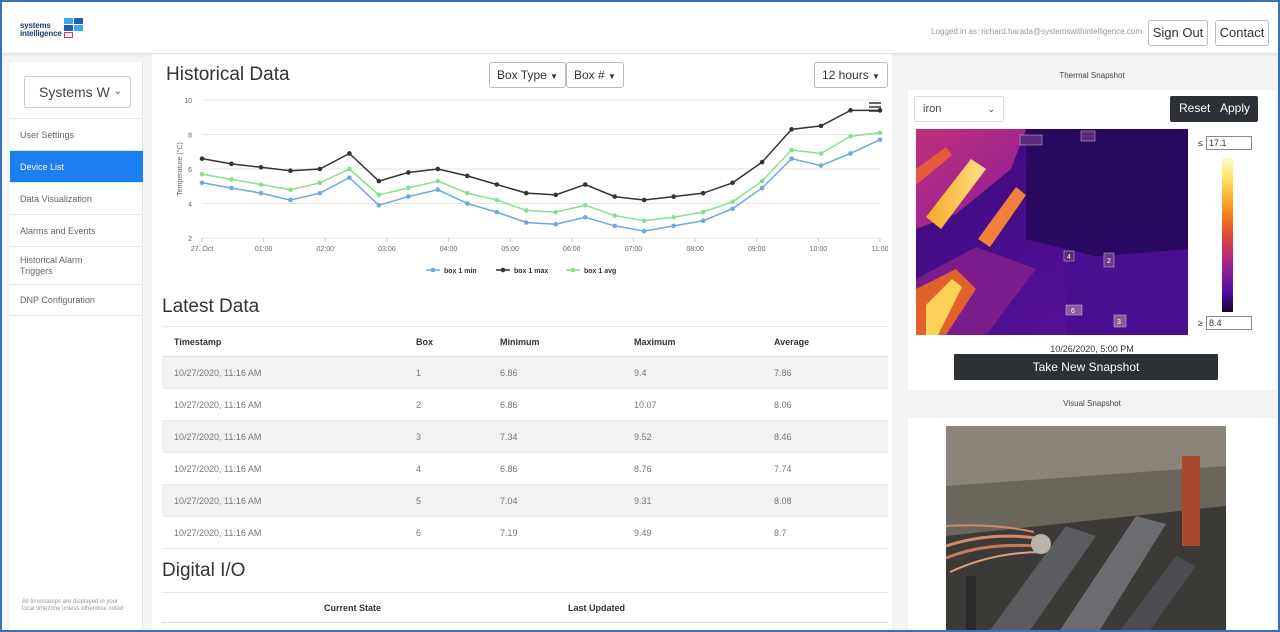  I want to click on sidebar-item-user-settings: User Settings, so click(76, 134).